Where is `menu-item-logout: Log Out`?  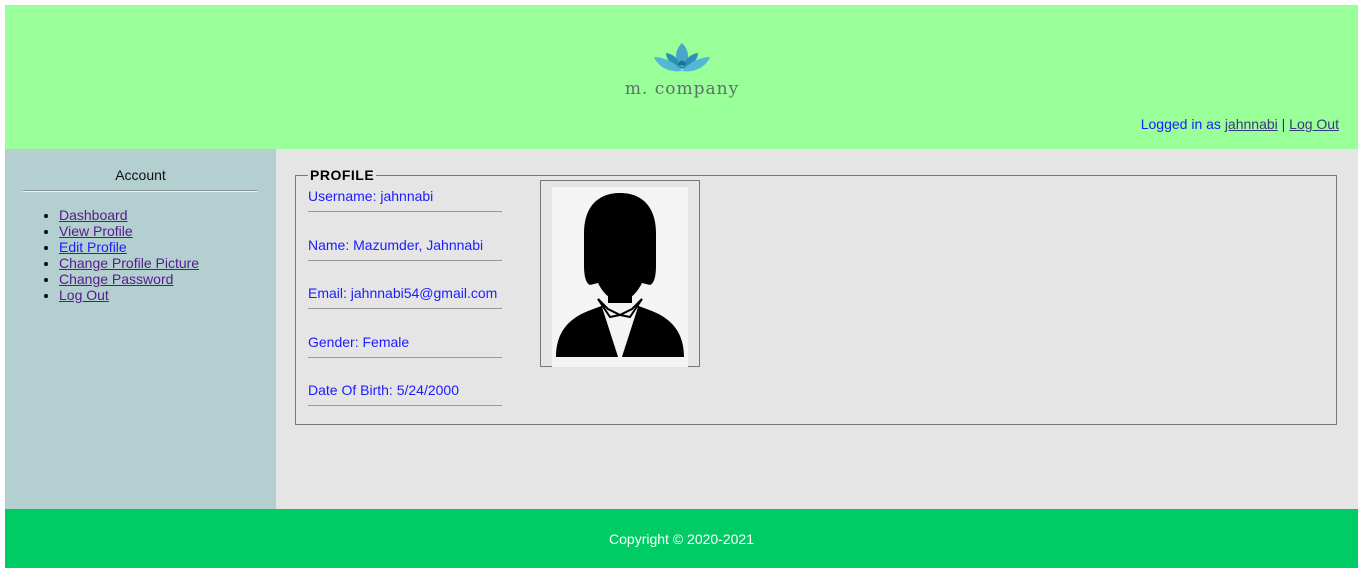
menu-item-logout: Log Out is located at coordinates (129, 295).